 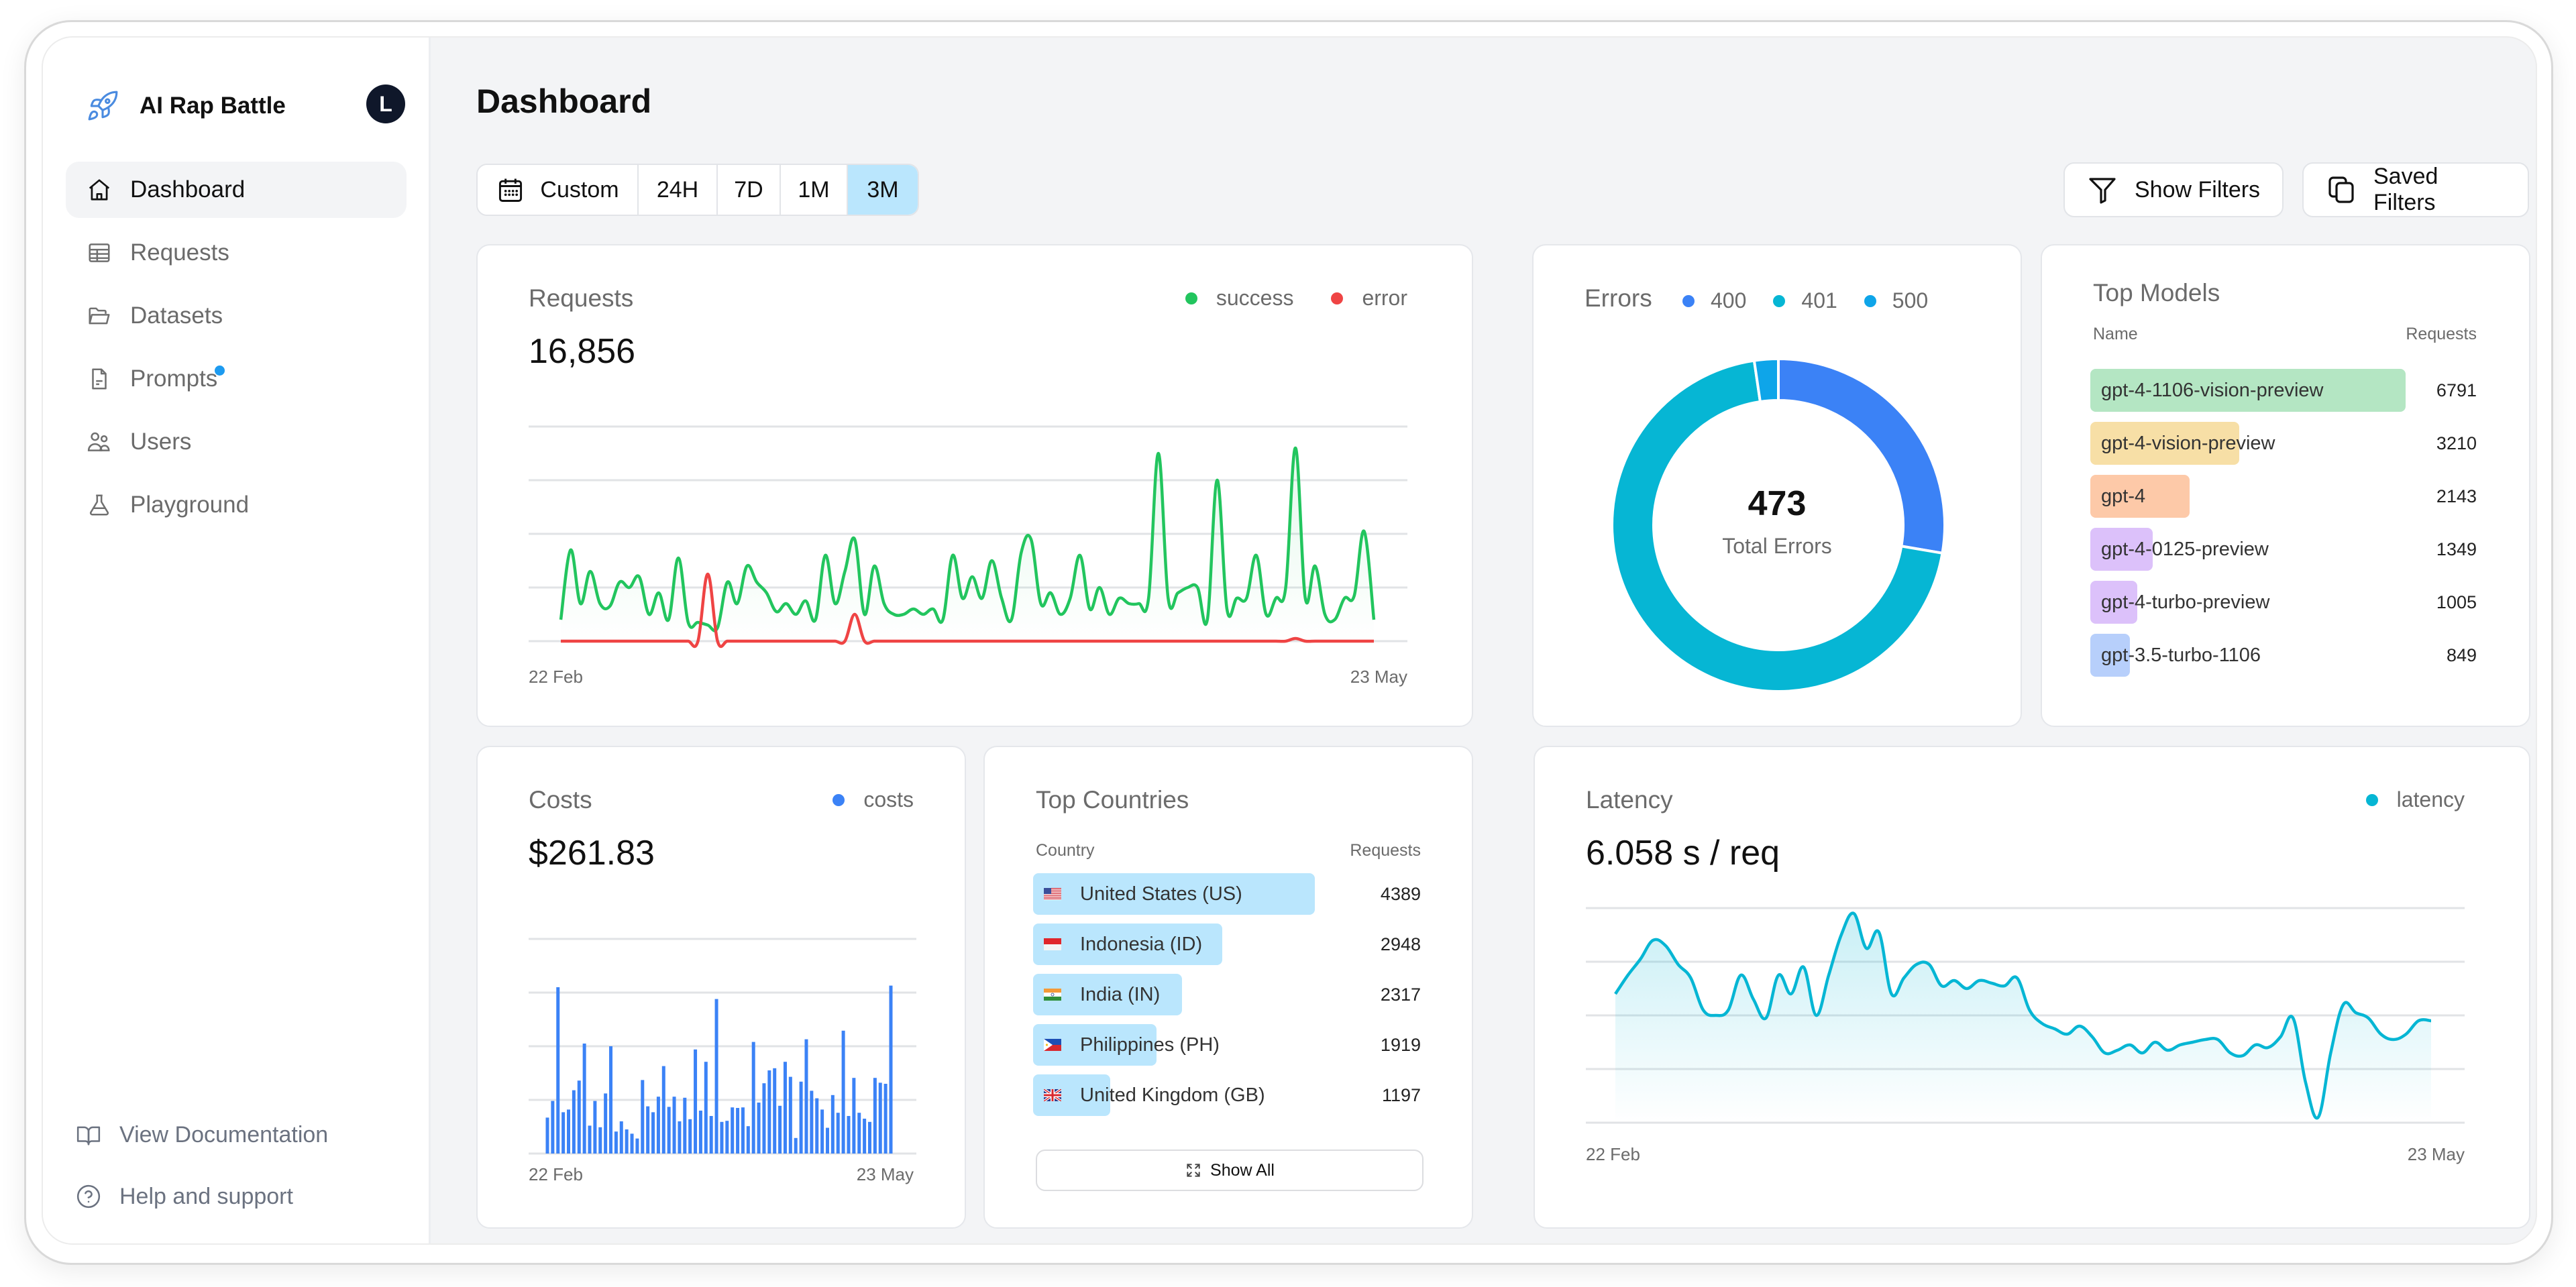 I want to click on country-row: United States (US) 4389, so click(x=1227, y=894).